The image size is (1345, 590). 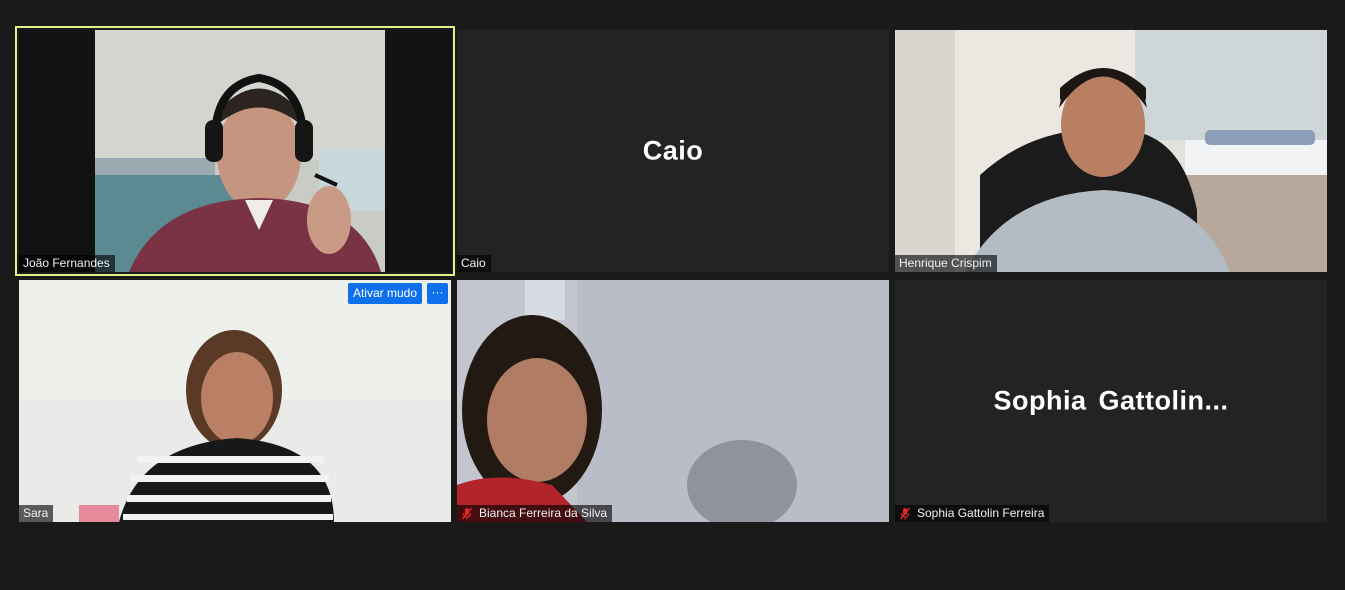 I want to click on participant-name-tag: Sara, so click(x=36, y=513).